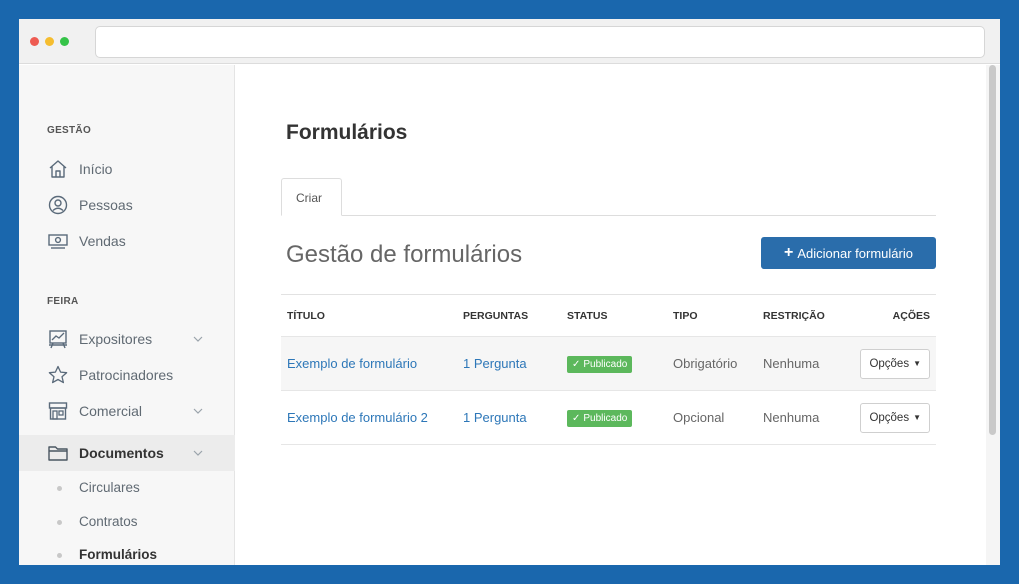 This screenshot has width=1019, height=584. What do you see at coordinates (855, 253) in the screenshot?
I see `add-form-button-label: Adicionar formulário` at bounding box center [855, 253].